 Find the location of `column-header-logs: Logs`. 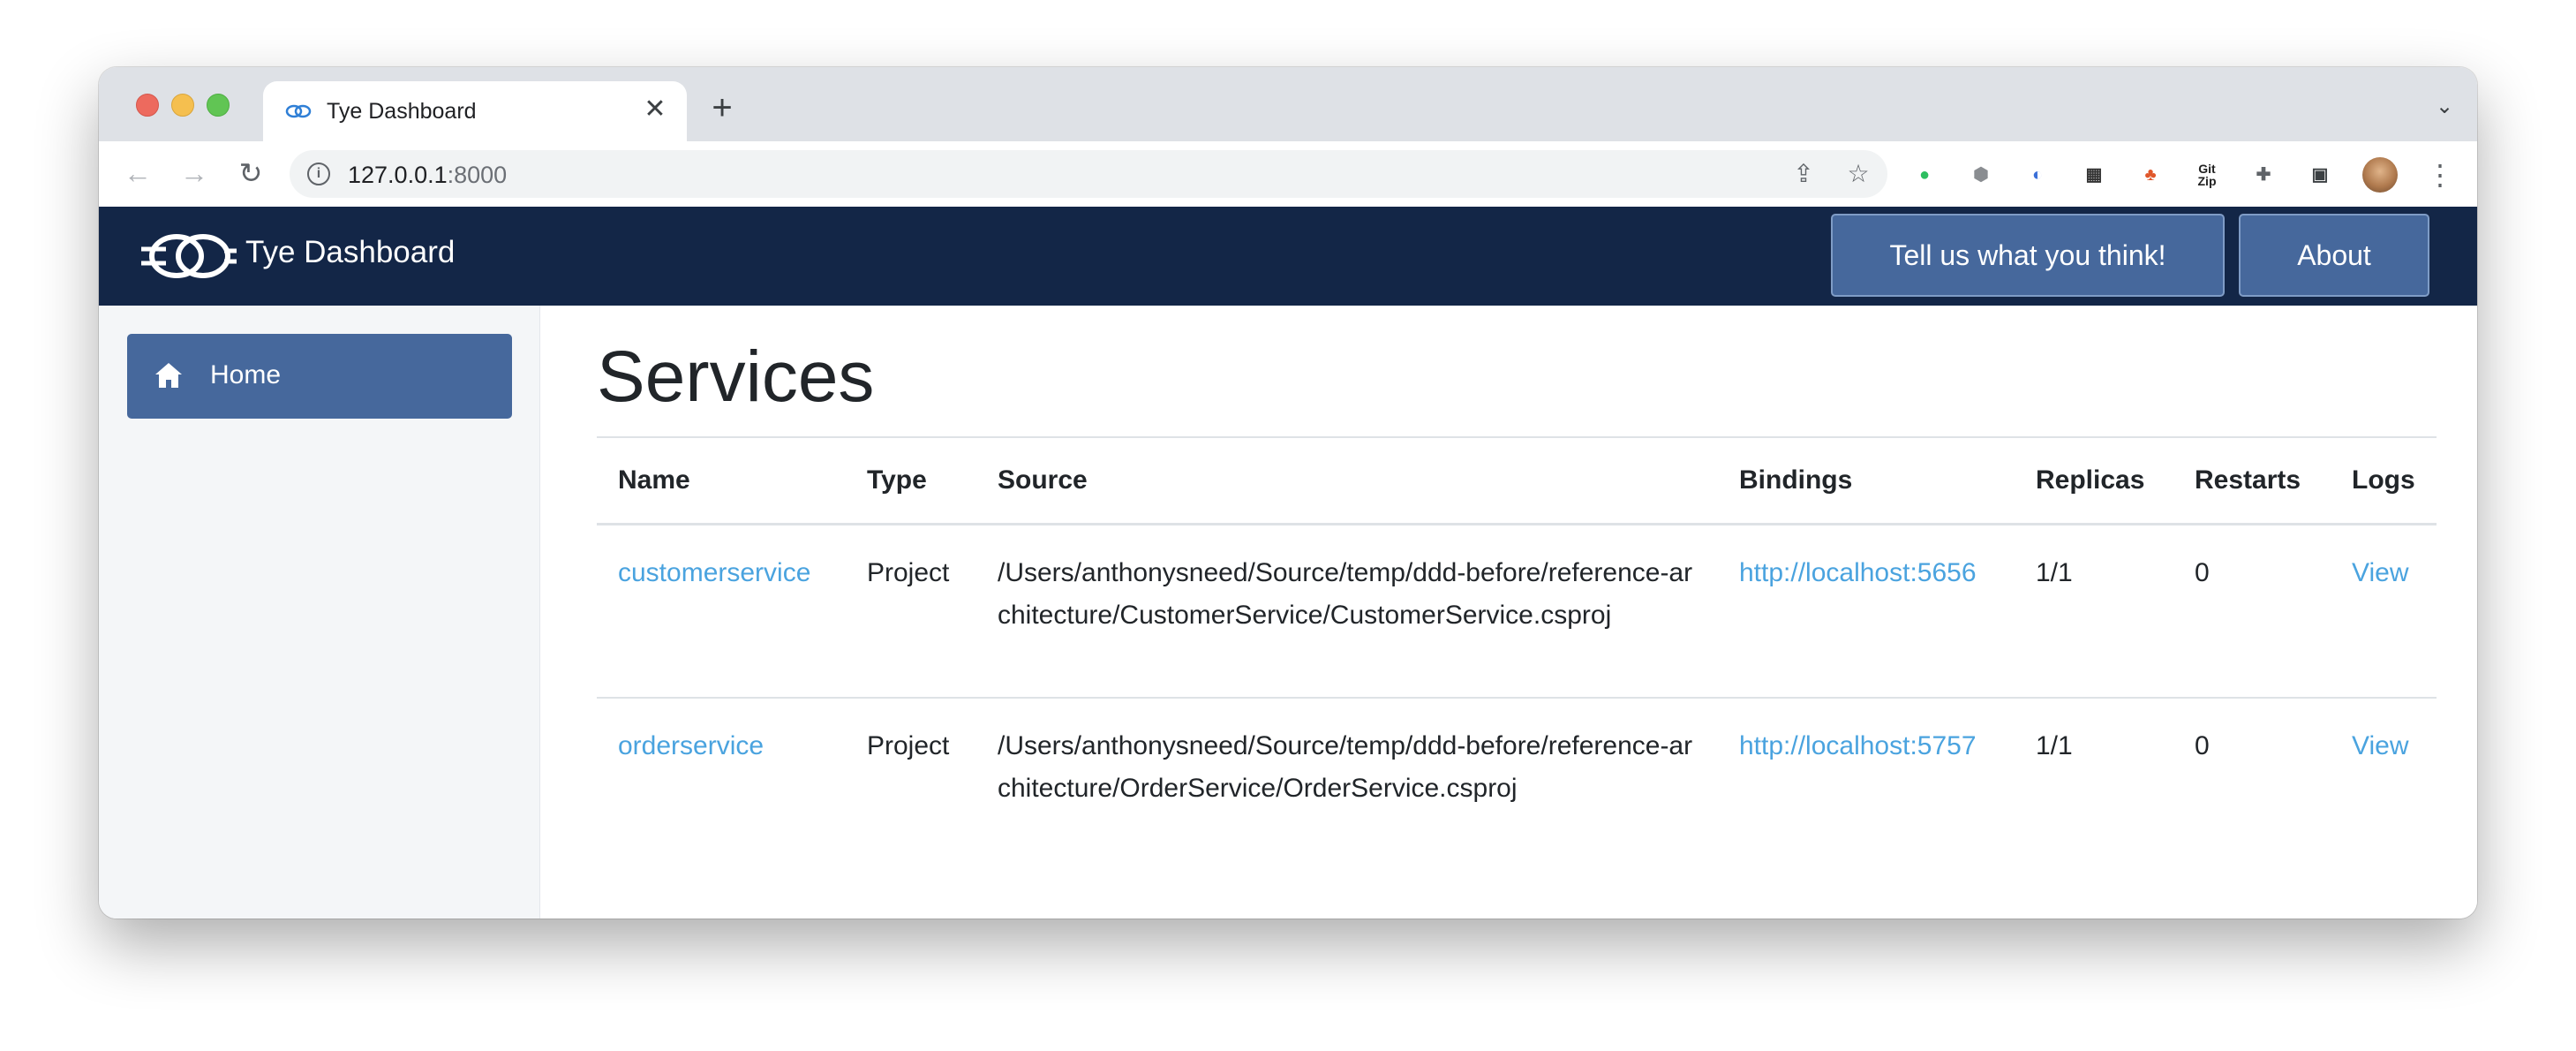

column-header-logs: Logs is located at coordinates (2384, 481).